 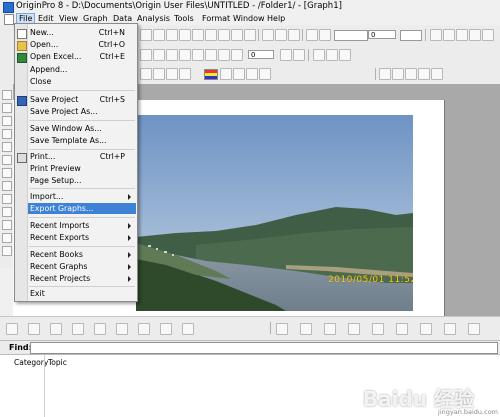 I want to click on decrease-font-icon, so click(x=237, y=55).